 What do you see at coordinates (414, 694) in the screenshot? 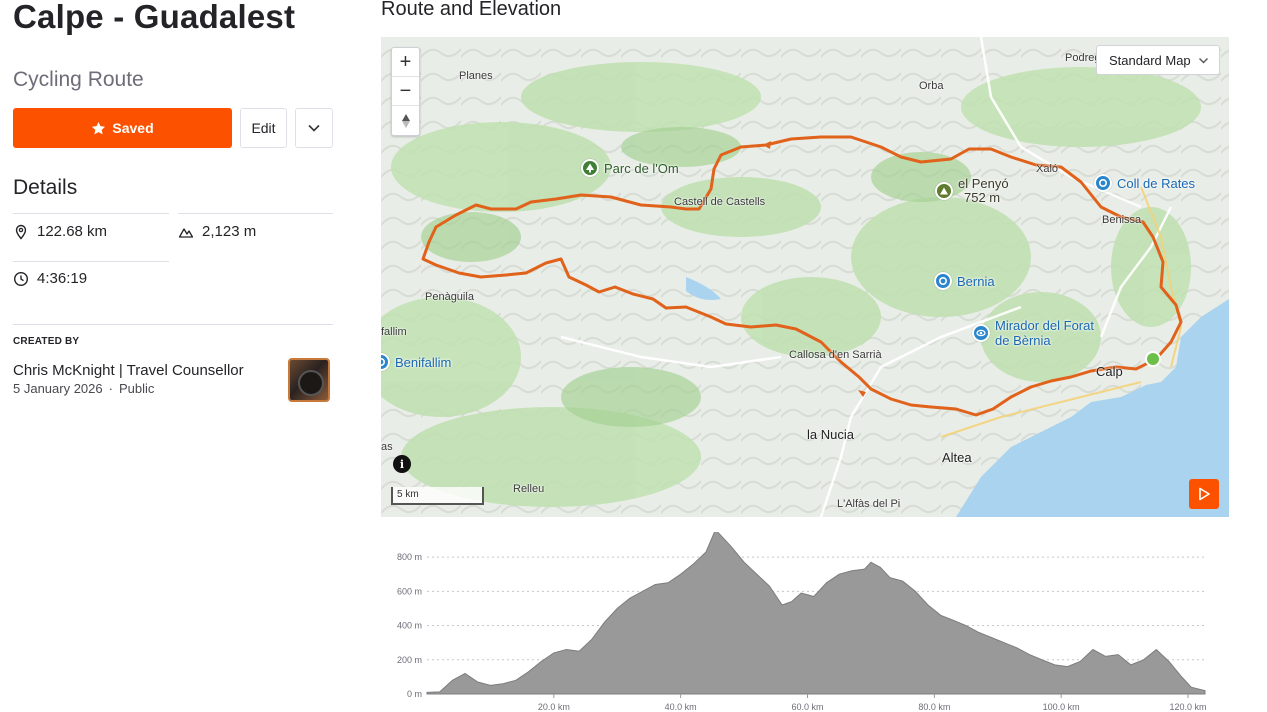
I see `y-tick-label: 0 m` at bounding box center [414, 694].